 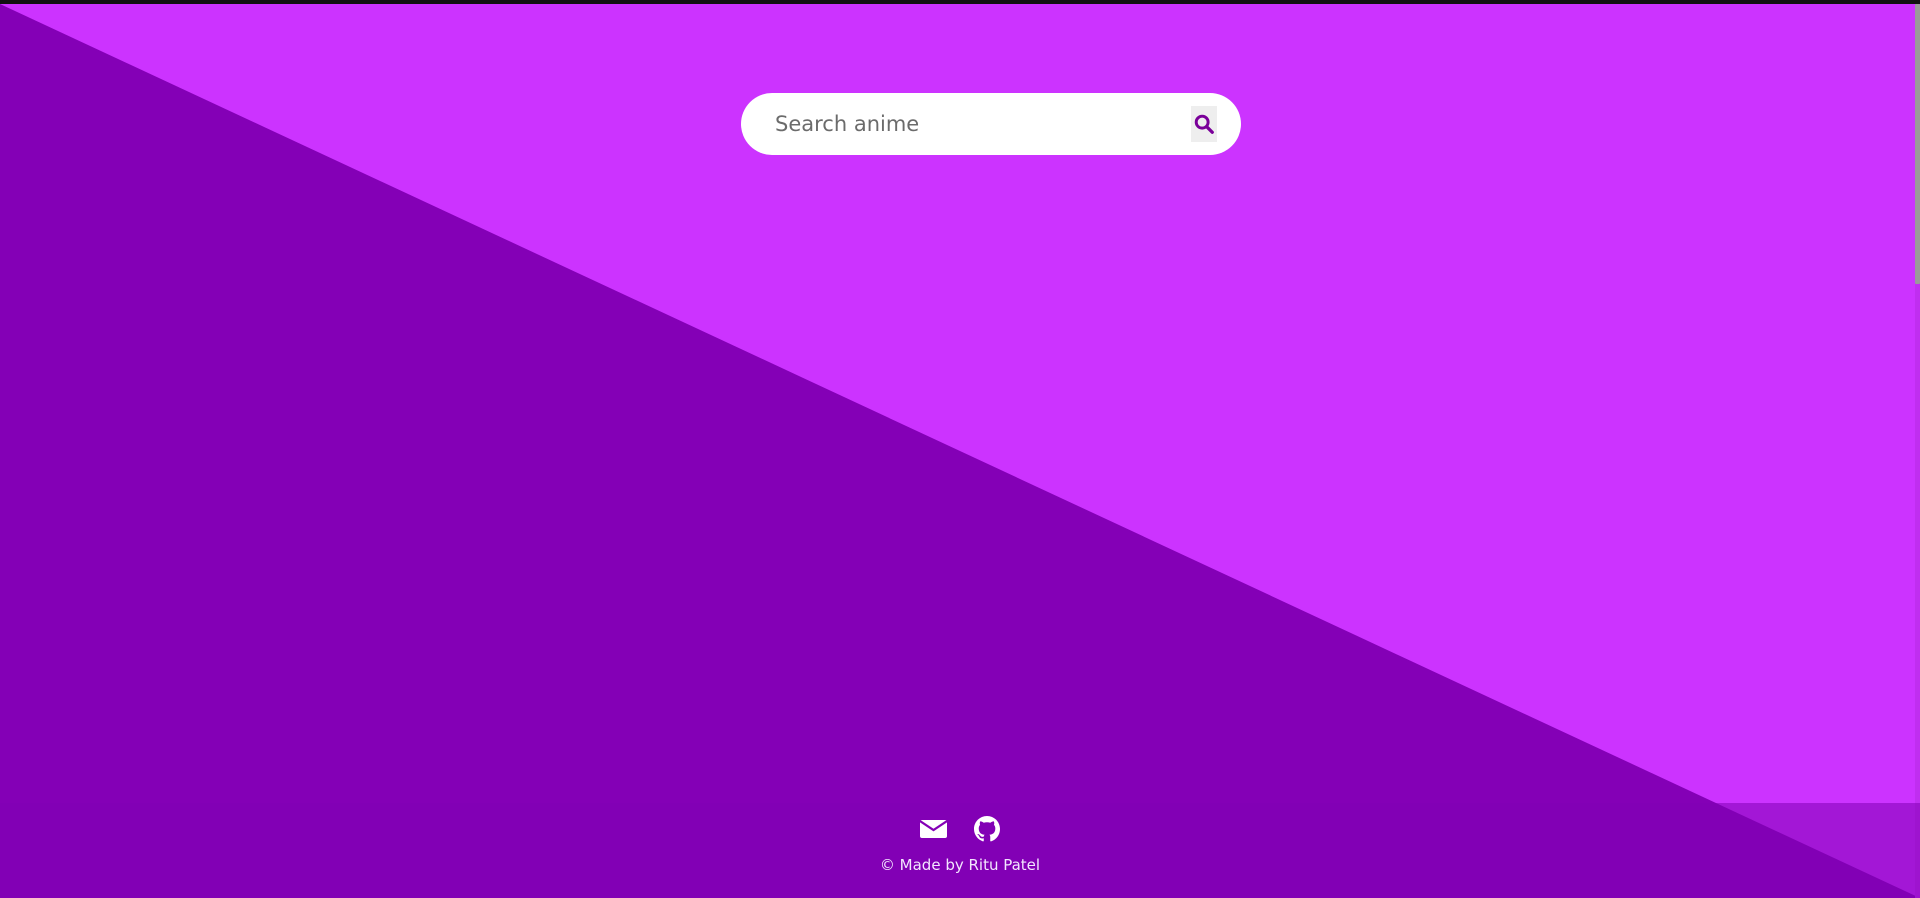 I want to click on copyright-text: © Made by Ritu Patel, so click(x=960, y=865).